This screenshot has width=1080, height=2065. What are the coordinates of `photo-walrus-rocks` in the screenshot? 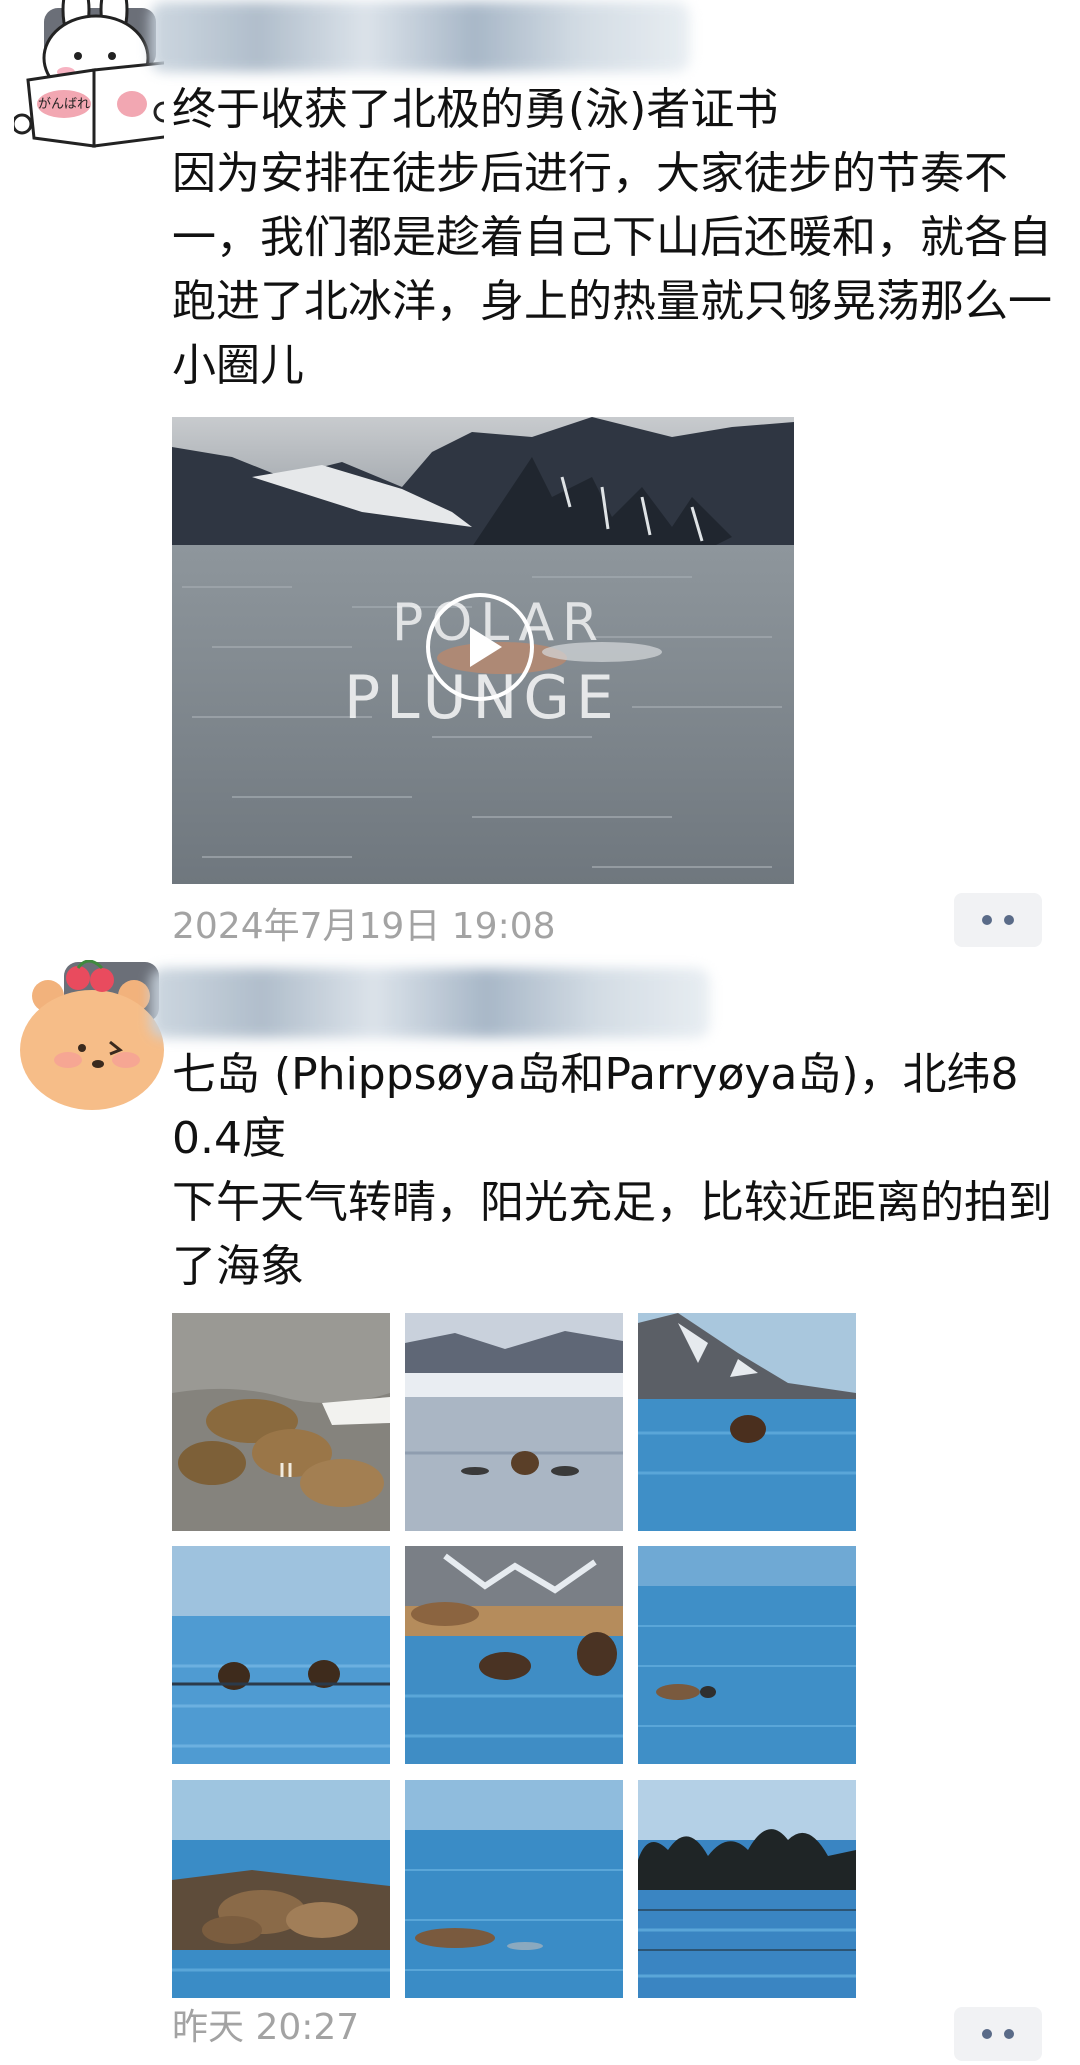 It's located at (281, 1422).